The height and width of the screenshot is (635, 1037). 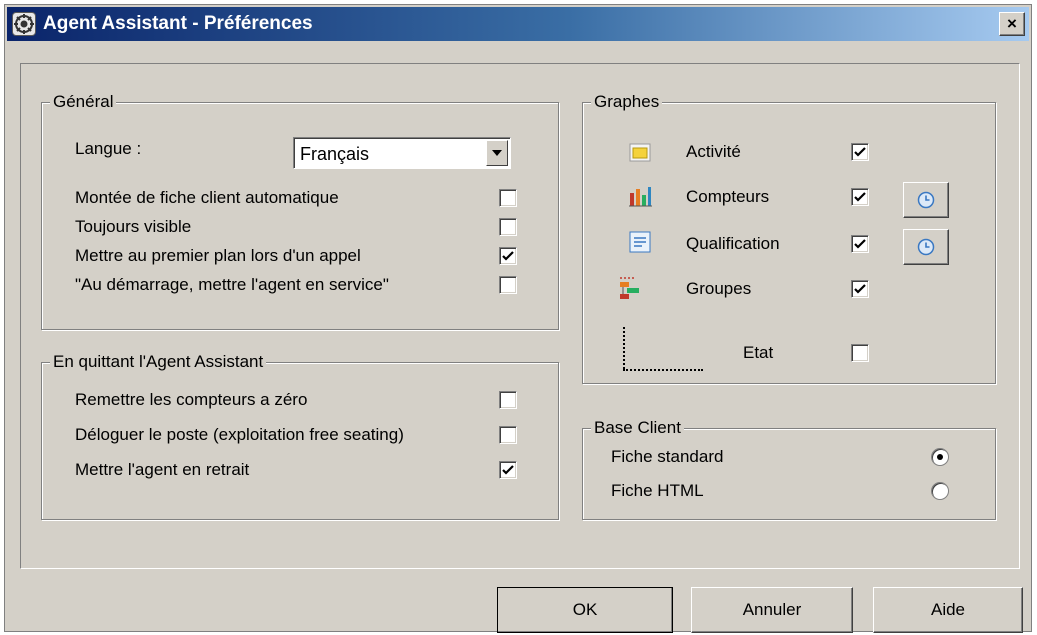 I want to click on bar-chart-icon, so click(x=640, y=196).